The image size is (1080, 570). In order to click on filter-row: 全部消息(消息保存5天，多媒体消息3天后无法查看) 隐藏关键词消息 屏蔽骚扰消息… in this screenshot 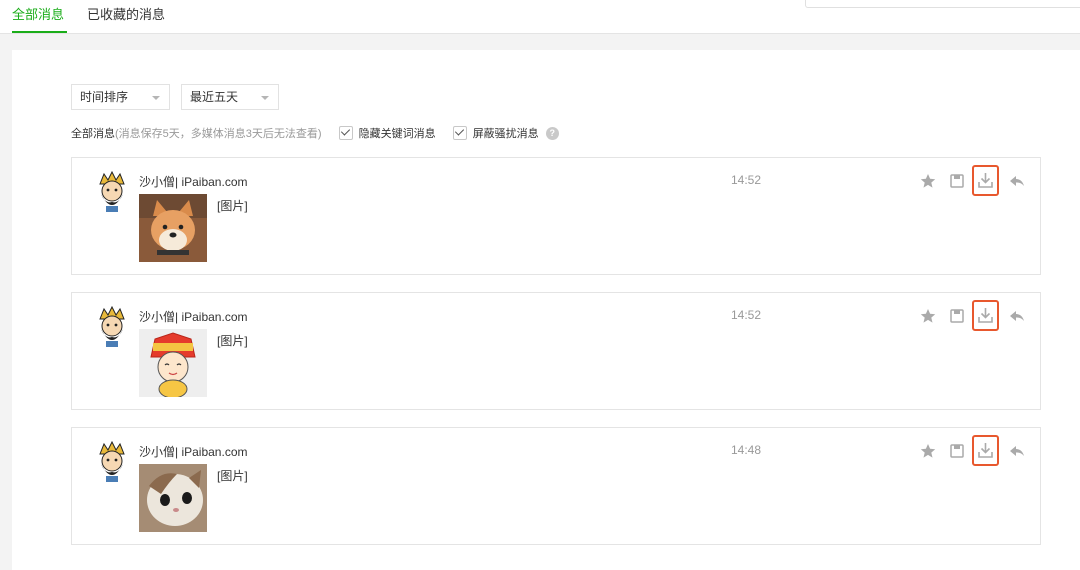, I will do `click(315, 134)`.